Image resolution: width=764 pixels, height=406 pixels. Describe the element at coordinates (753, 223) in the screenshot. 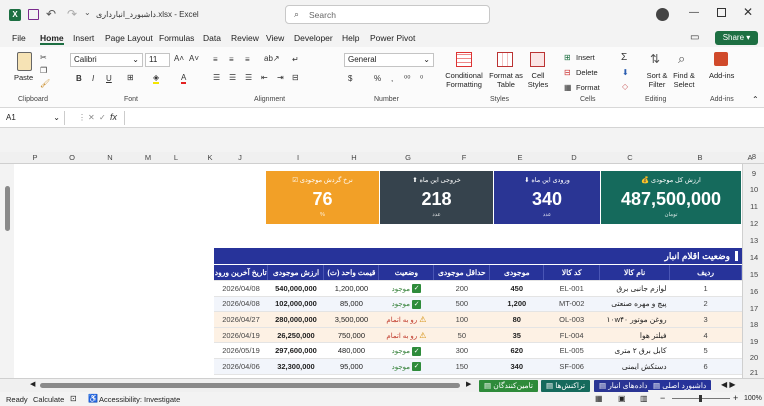

I see `row-header: 12` at that location.